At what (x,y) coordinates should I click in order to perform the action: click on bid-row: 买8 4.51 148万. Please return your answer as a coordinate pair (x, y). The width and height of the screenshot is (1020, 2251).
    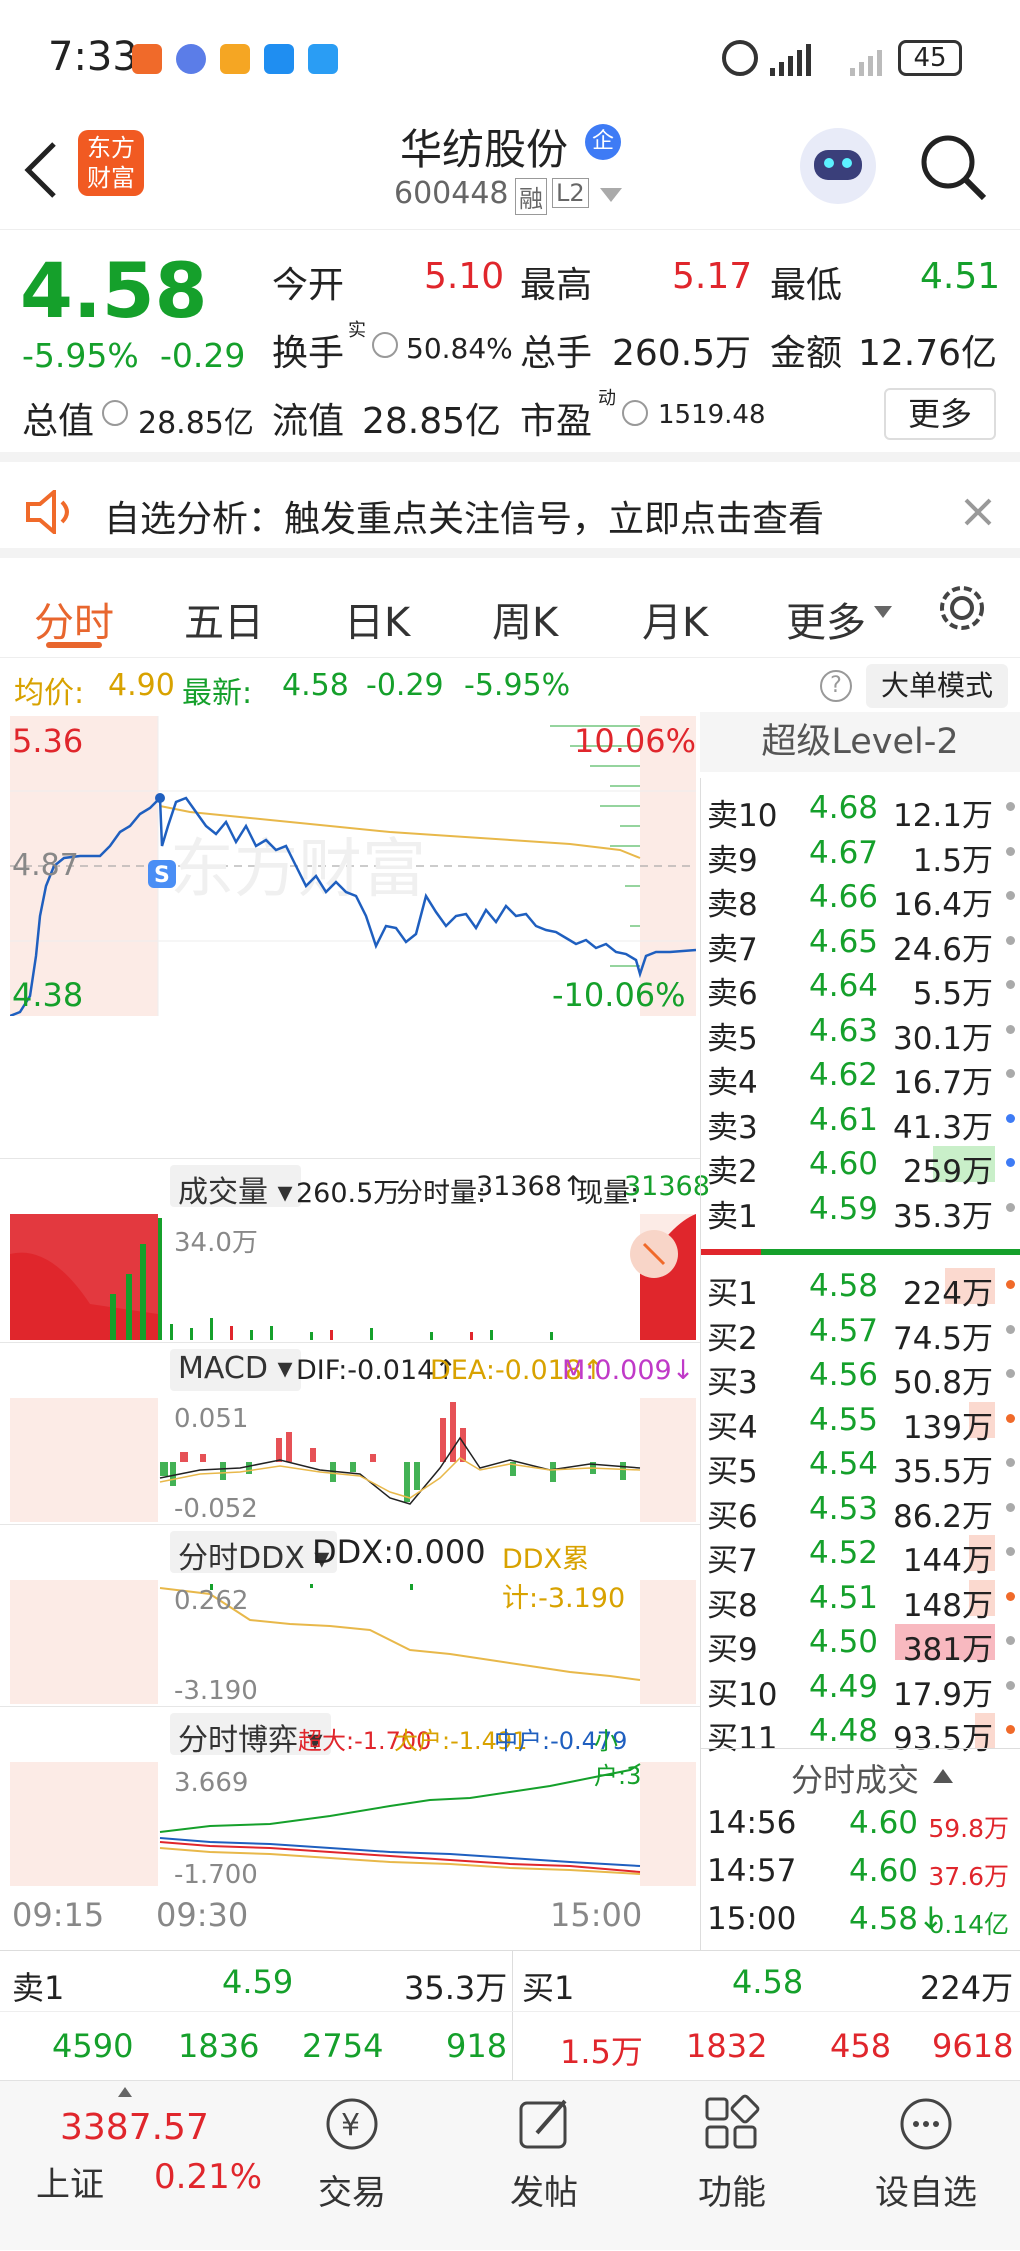
    Looking at the image, I should click on (860, 1600).